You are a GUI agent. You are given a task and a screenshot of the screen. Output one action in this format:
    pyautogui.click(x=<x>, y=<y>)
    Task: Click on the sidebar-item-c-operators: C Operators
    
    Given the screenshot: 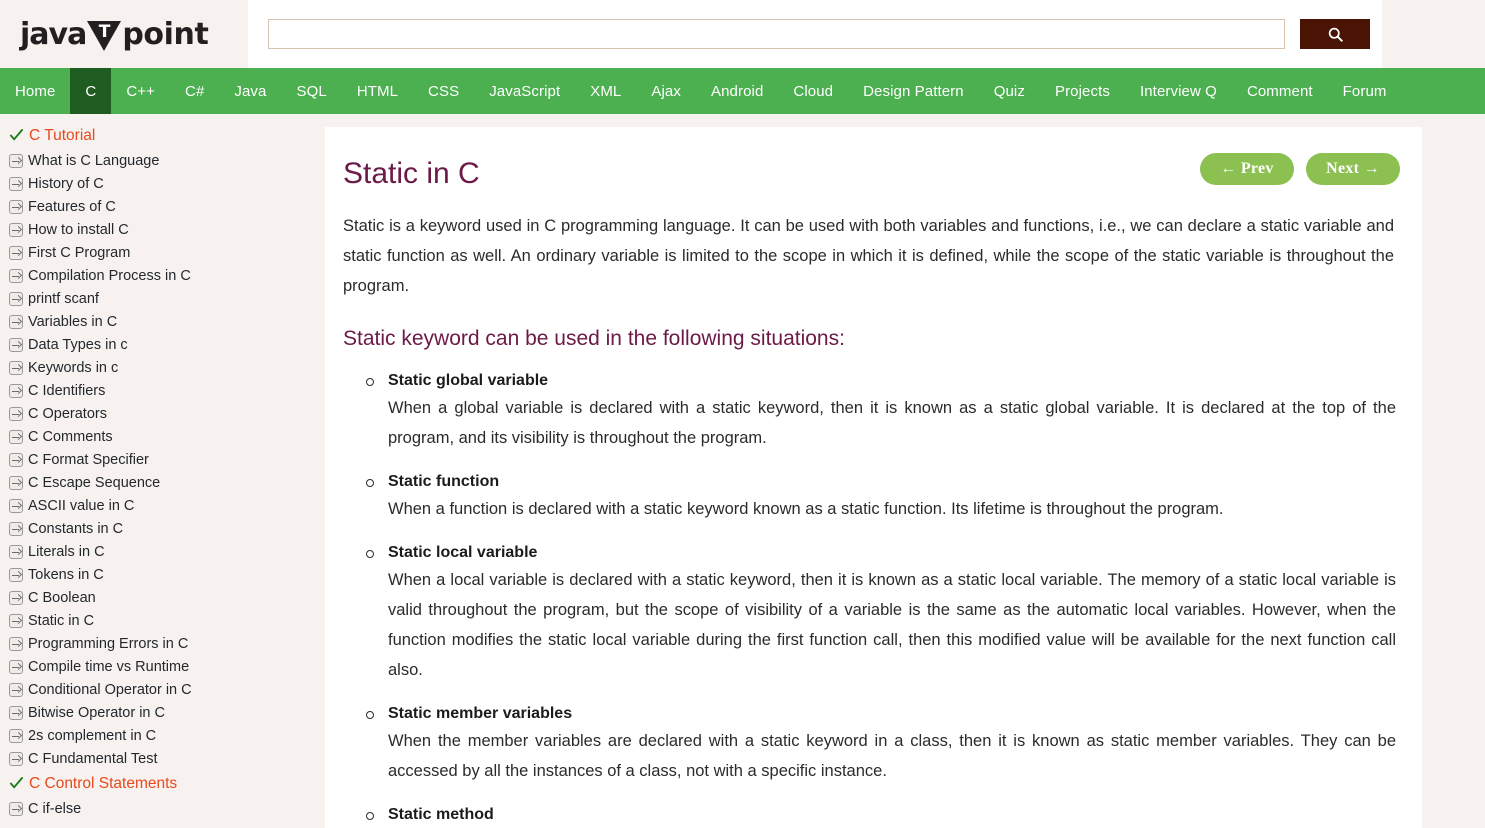 What is the action you would take?
    pyautogui.click(x=164, y=413)
    